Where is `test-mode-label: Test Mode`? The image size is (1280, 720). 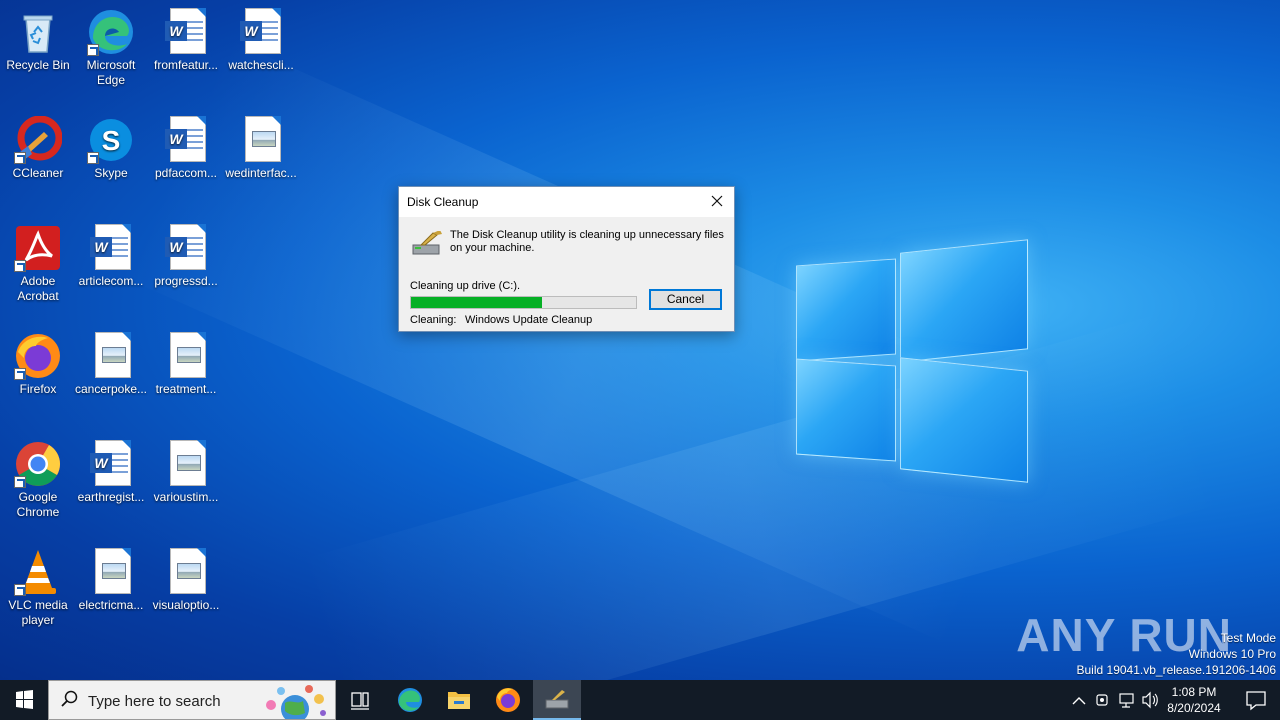
test-mode-label: Test Mode is located at coordinates (1248, 638).